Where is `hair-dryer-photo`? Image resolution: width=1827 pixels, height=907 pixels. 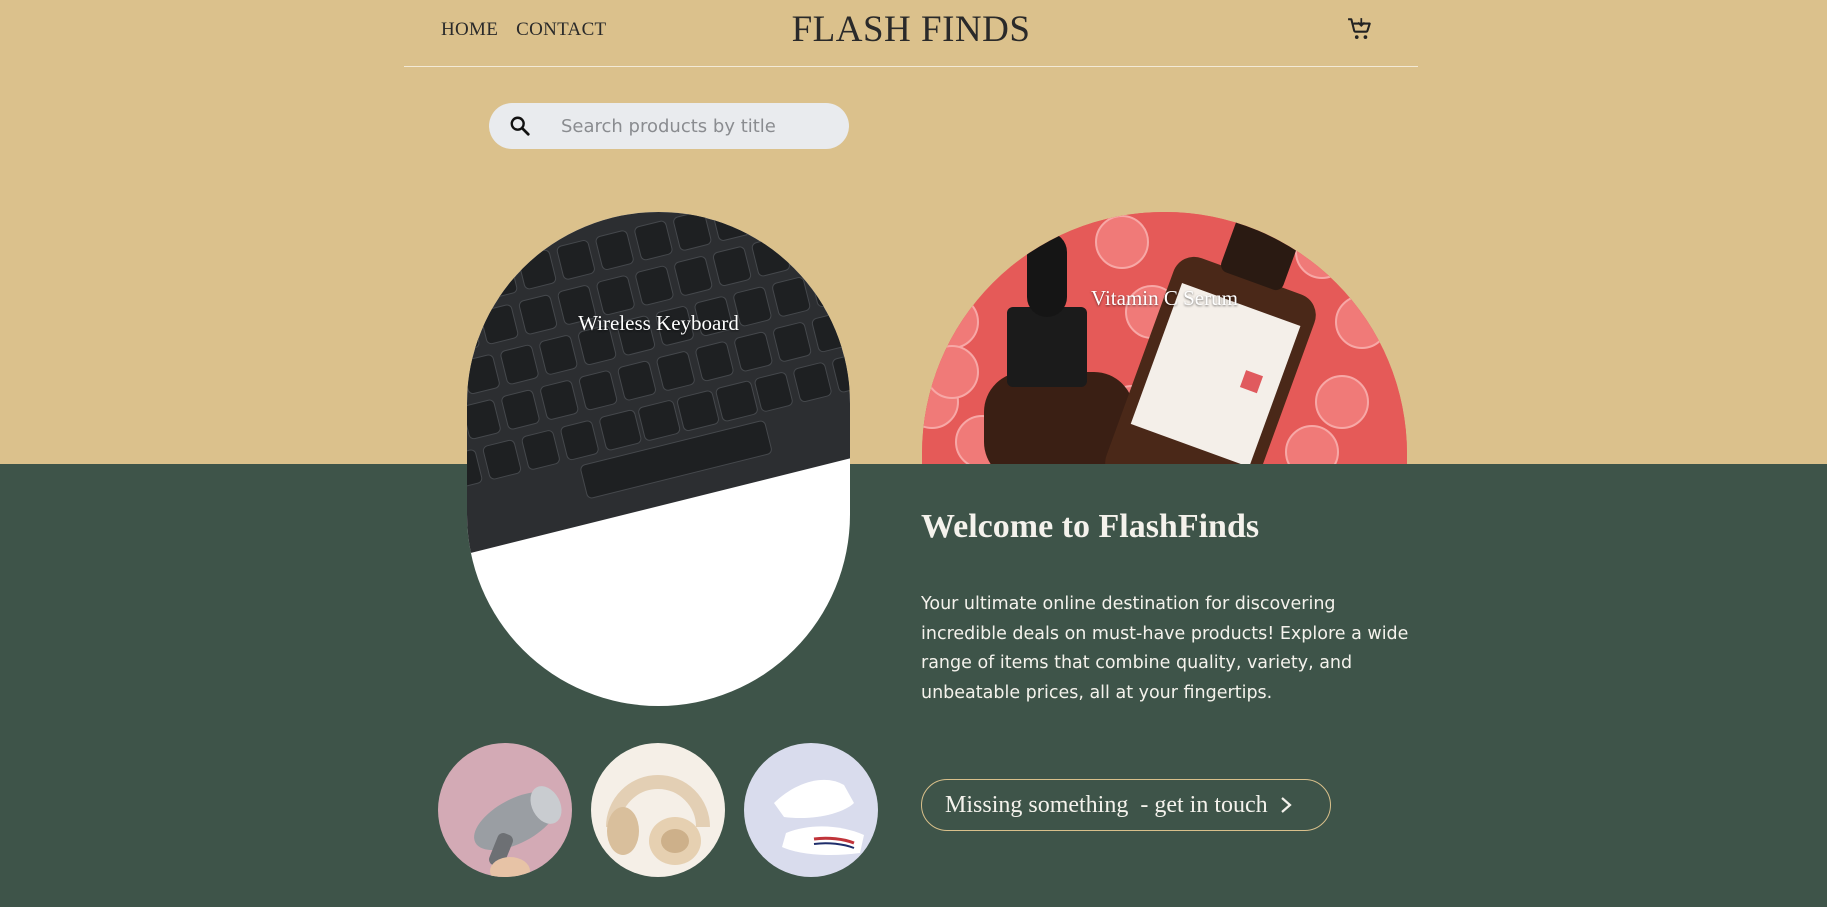
hair-dryer-photo is located at coordinates (505, 810).